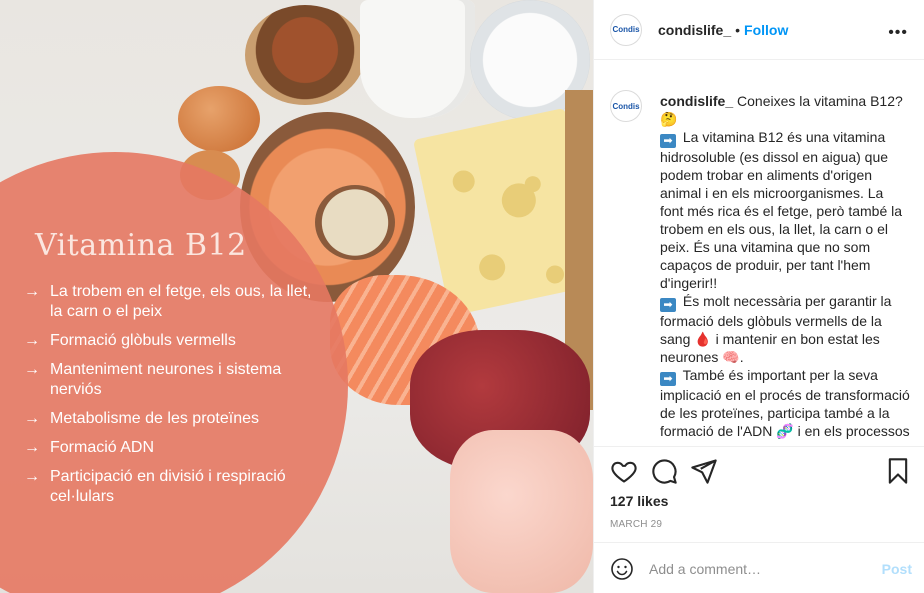 The image size is (924, 593). Describe the element at coordinates (219, 119) in the screenshot. I see `egg-image` at that location.